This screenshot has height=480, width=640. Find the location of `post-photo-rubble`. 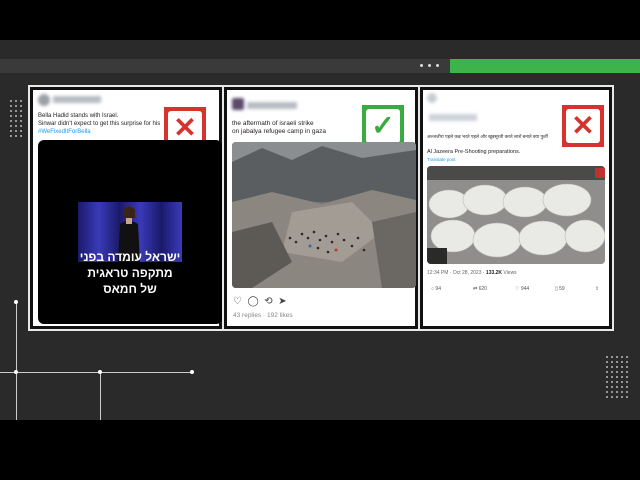

post-photo-rubble is located at coordinates (324, 215).